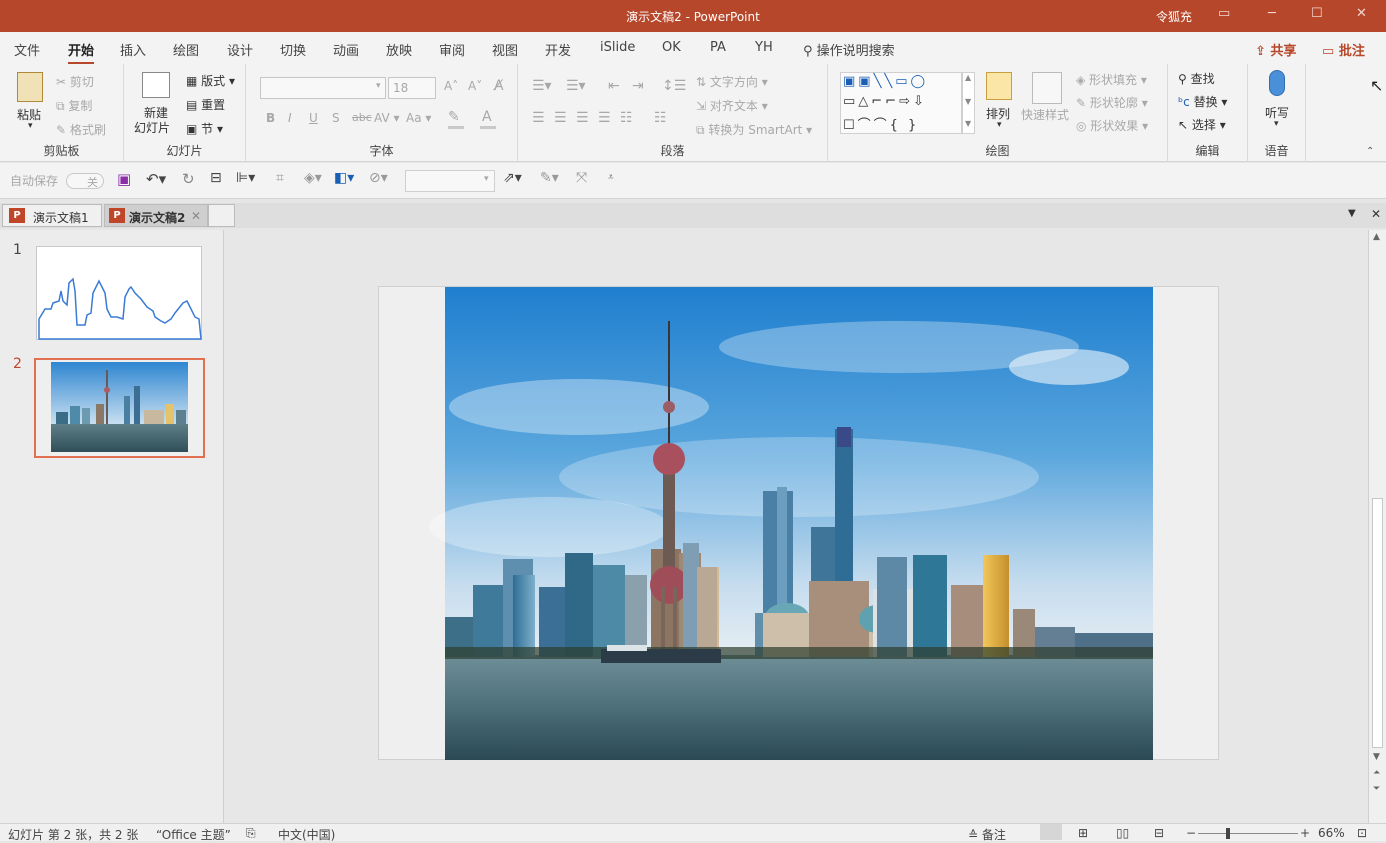  What do you see at coordinates (205, 104) in the screenshot?
I see `reset-button: ▤ 重置` at bounding box center [205, 104].